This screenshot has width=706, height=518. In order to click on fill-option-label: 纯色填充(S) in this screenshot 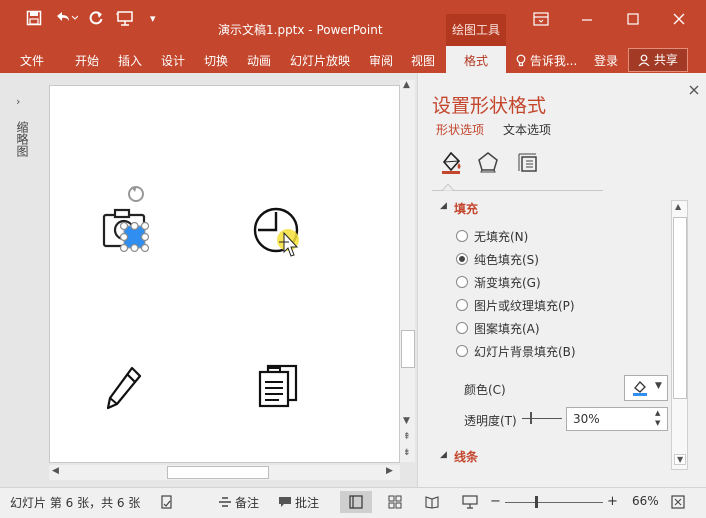, I will do `click(506, 260)`.